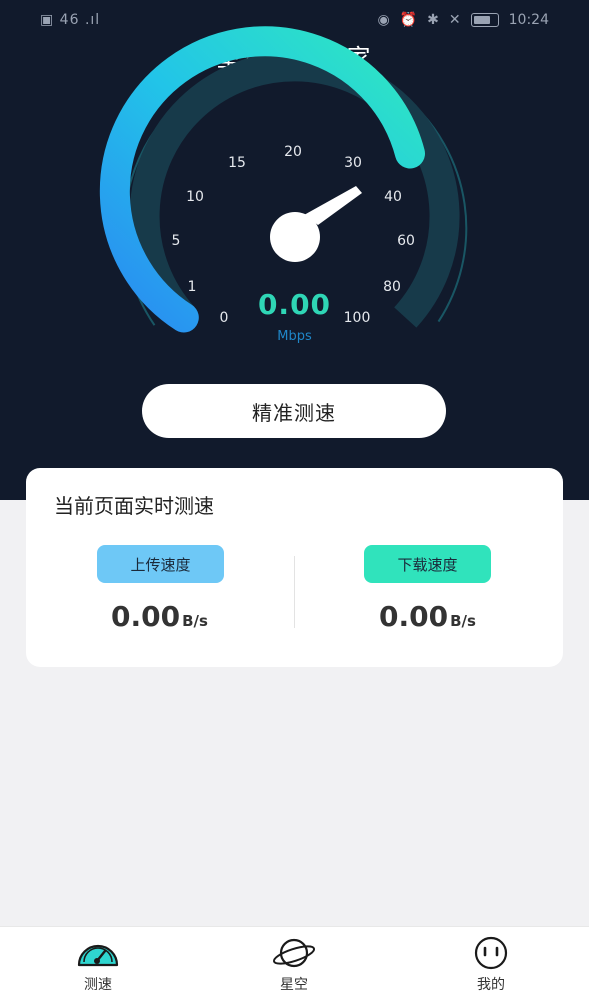  What do you see at coordinates (294, 304) in the screenshot?
I see `speed-readout: 0.00` at bounding box center [294, 304].